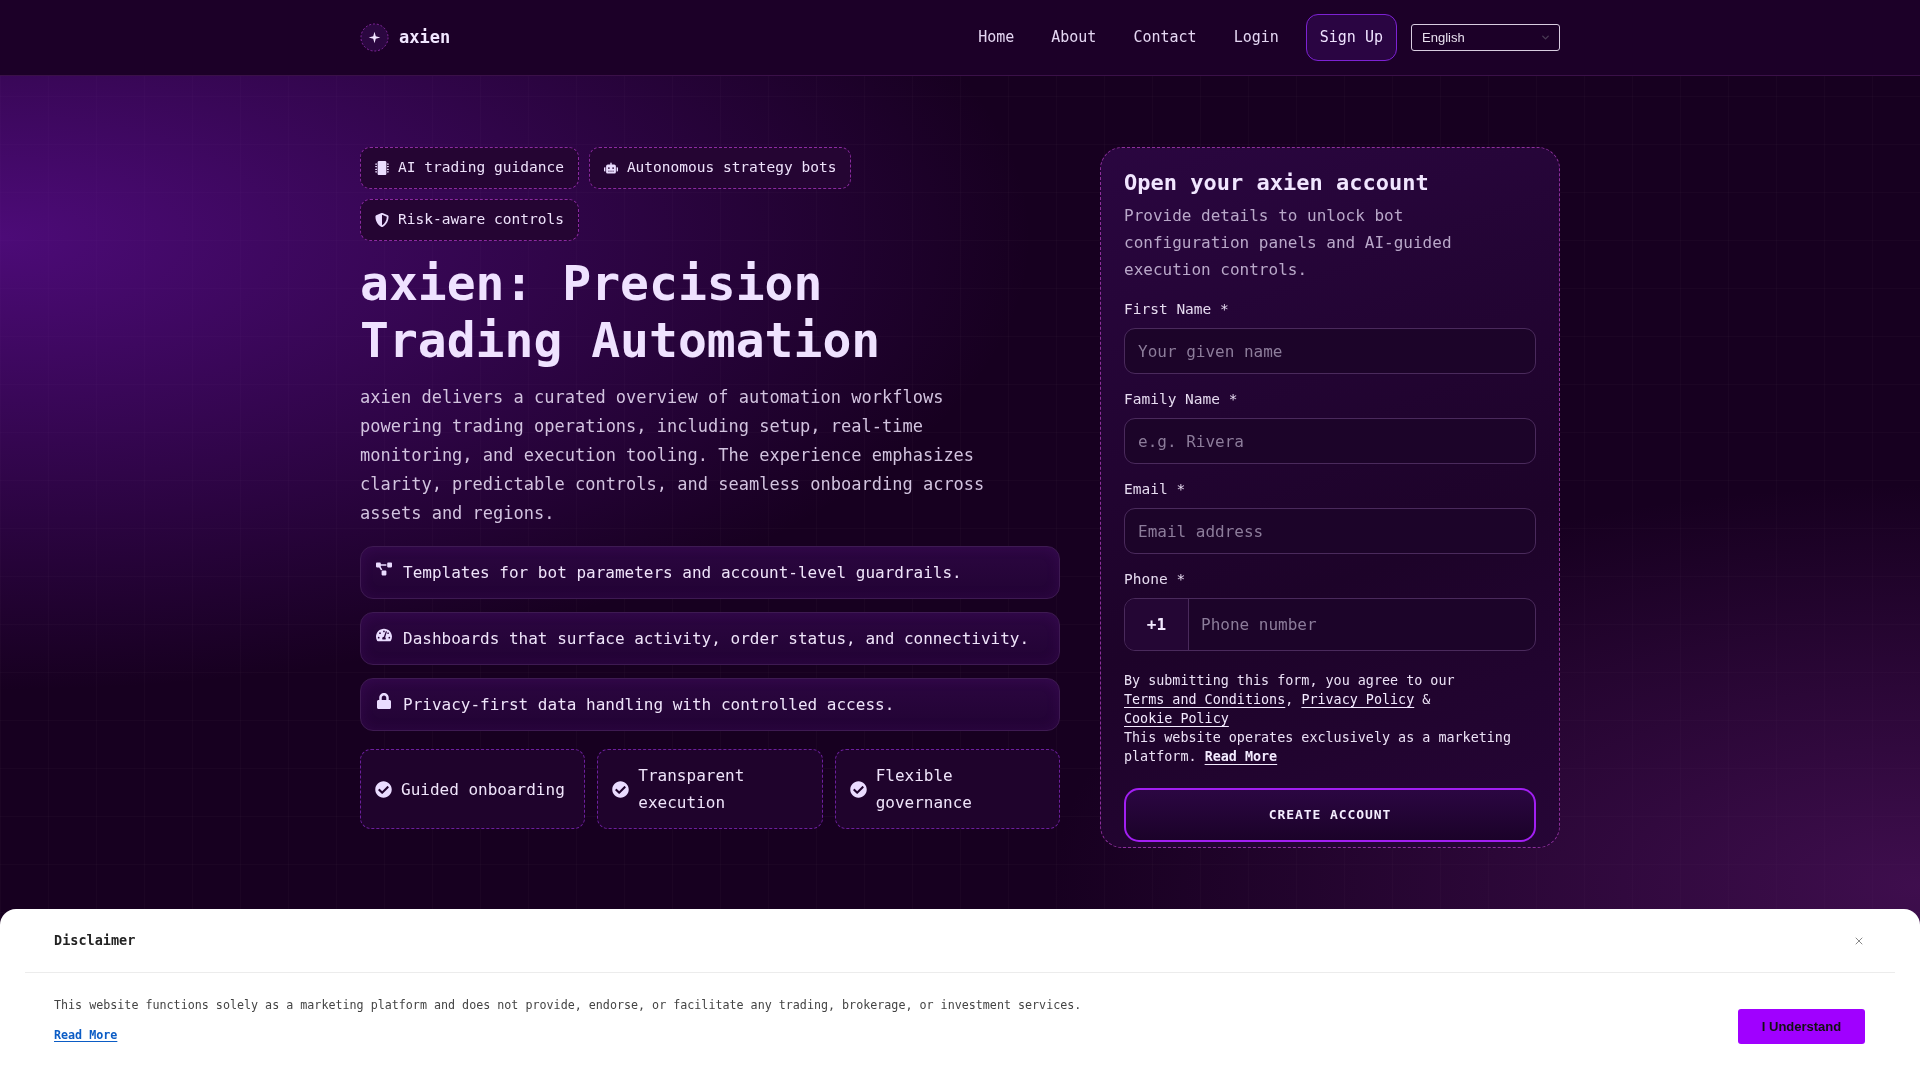 The image size is (1920, 1080). Describe the element at coordinates (673, 455) in the screenshot. I see `hero-description: axien delivers a curated overview of automation workflows powering trading operations, including setup, real-time monitoring, and execution tooling. The experience emphasizes clarity, predictable controls, and seamless onboarding across assets and regions.` at that location.